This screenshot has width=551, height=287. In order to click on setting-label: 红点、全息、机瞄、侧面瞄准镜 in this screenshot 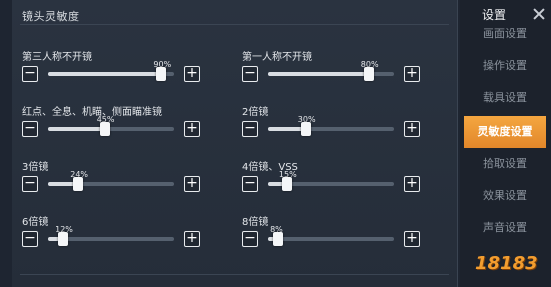, I will do `click(92, 112)`.